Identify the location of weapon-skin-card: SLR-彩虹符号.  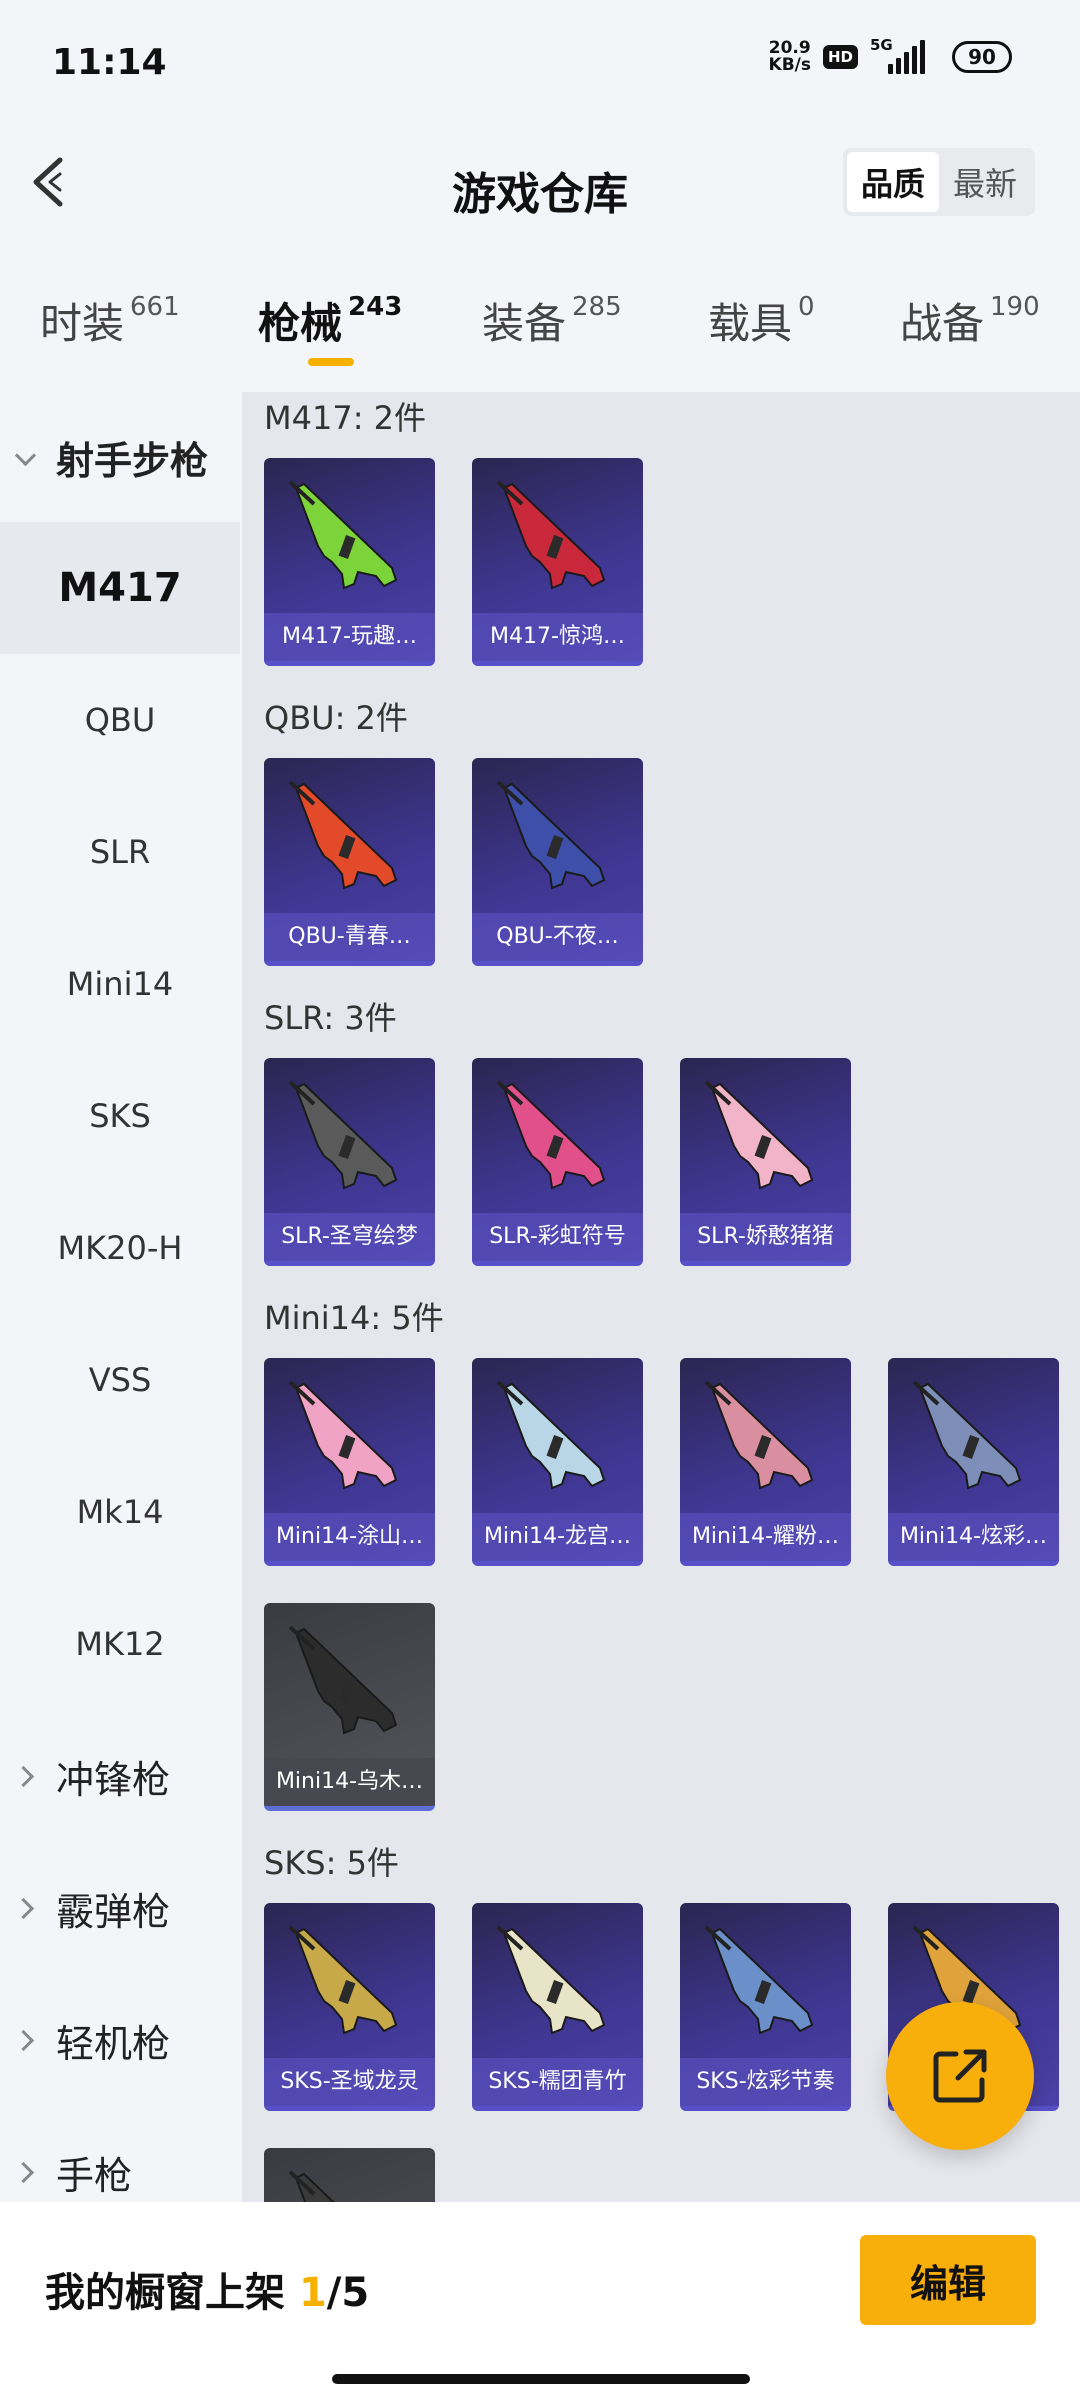
(557, 1162).